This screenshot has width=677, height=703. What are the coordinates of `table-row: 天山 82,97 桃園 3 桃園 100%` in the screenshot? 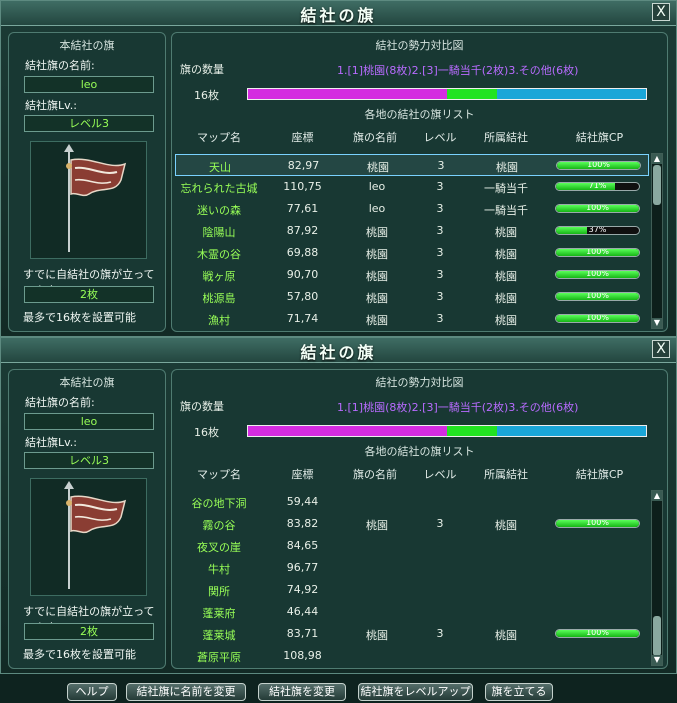 It's located at (412, 165).